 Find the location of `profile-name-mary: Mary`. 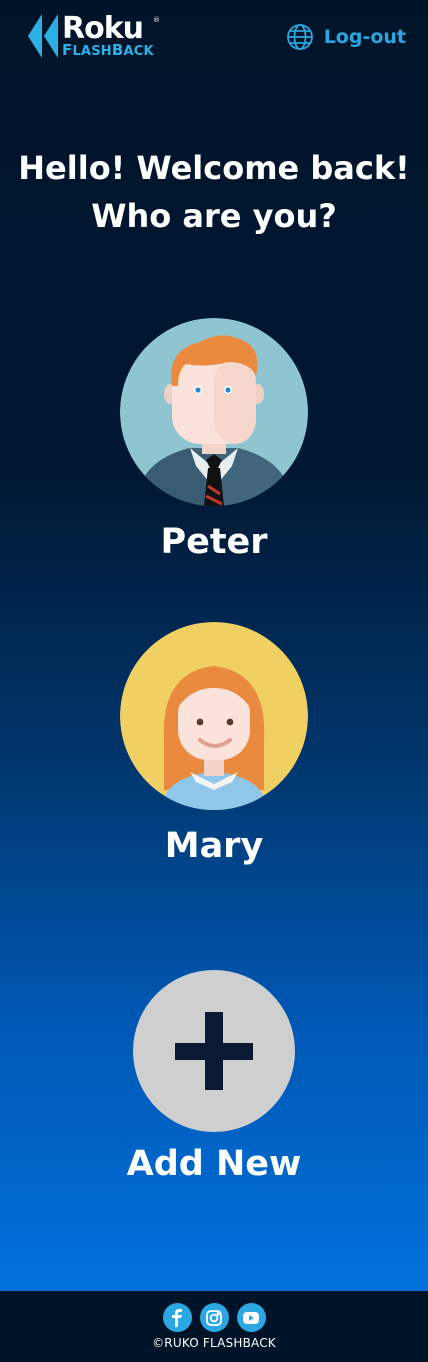

profile-name-mary: Mary is located at coordinates (214, 846).